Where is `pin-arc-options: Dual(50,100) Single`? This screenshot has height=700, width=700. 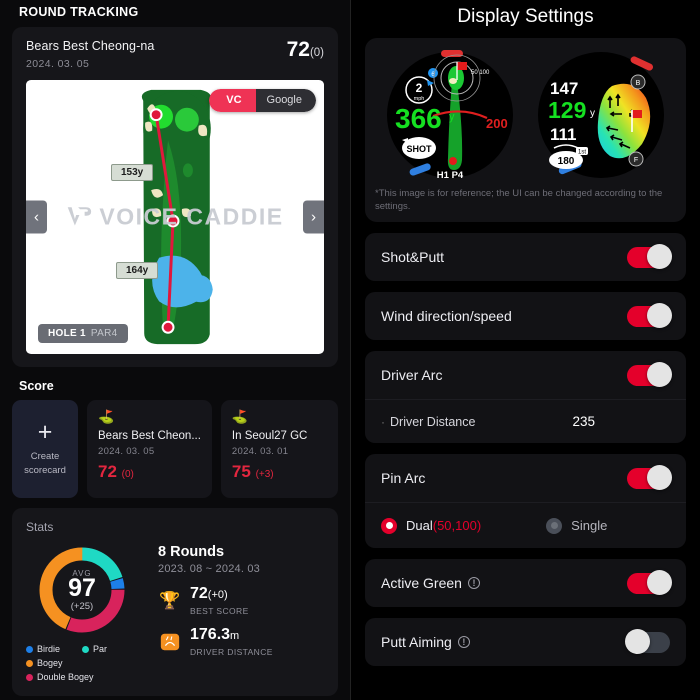 pin-arc-options: Dual(50,100) Single is located at coordinates (525, 525).